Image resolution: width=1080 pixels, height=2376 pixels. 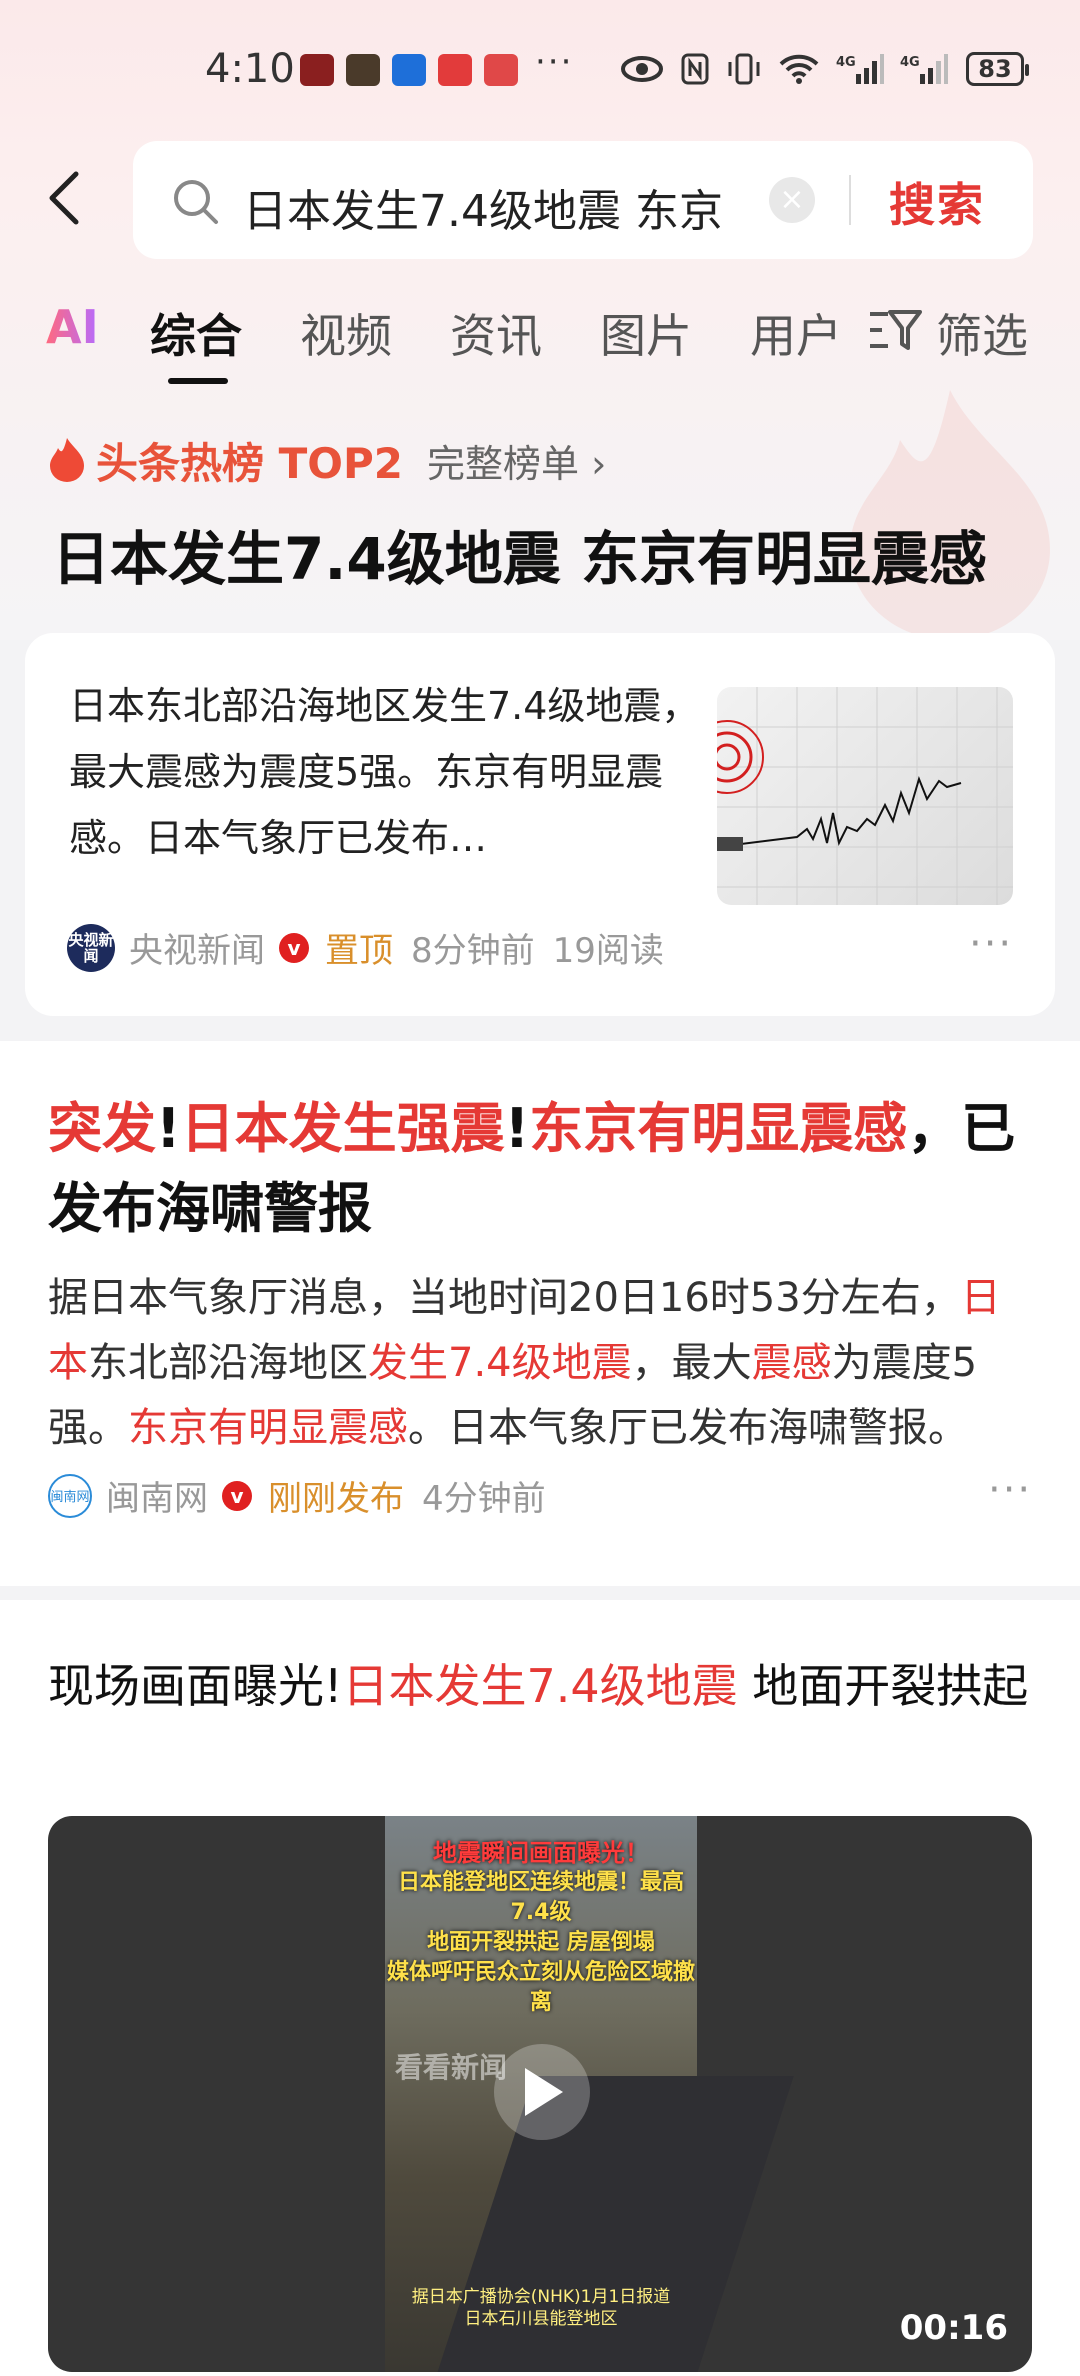 What do you see at coordinates (250, 69) in the screenshot?
I see `status-time: 4:10` at bounding box center [250, 69].